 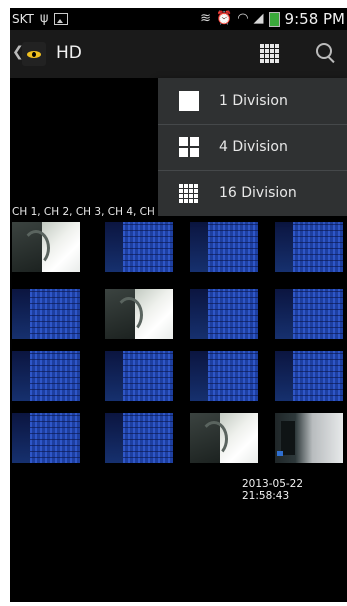 I want to click on image-icon, so click(x=61, y=19).